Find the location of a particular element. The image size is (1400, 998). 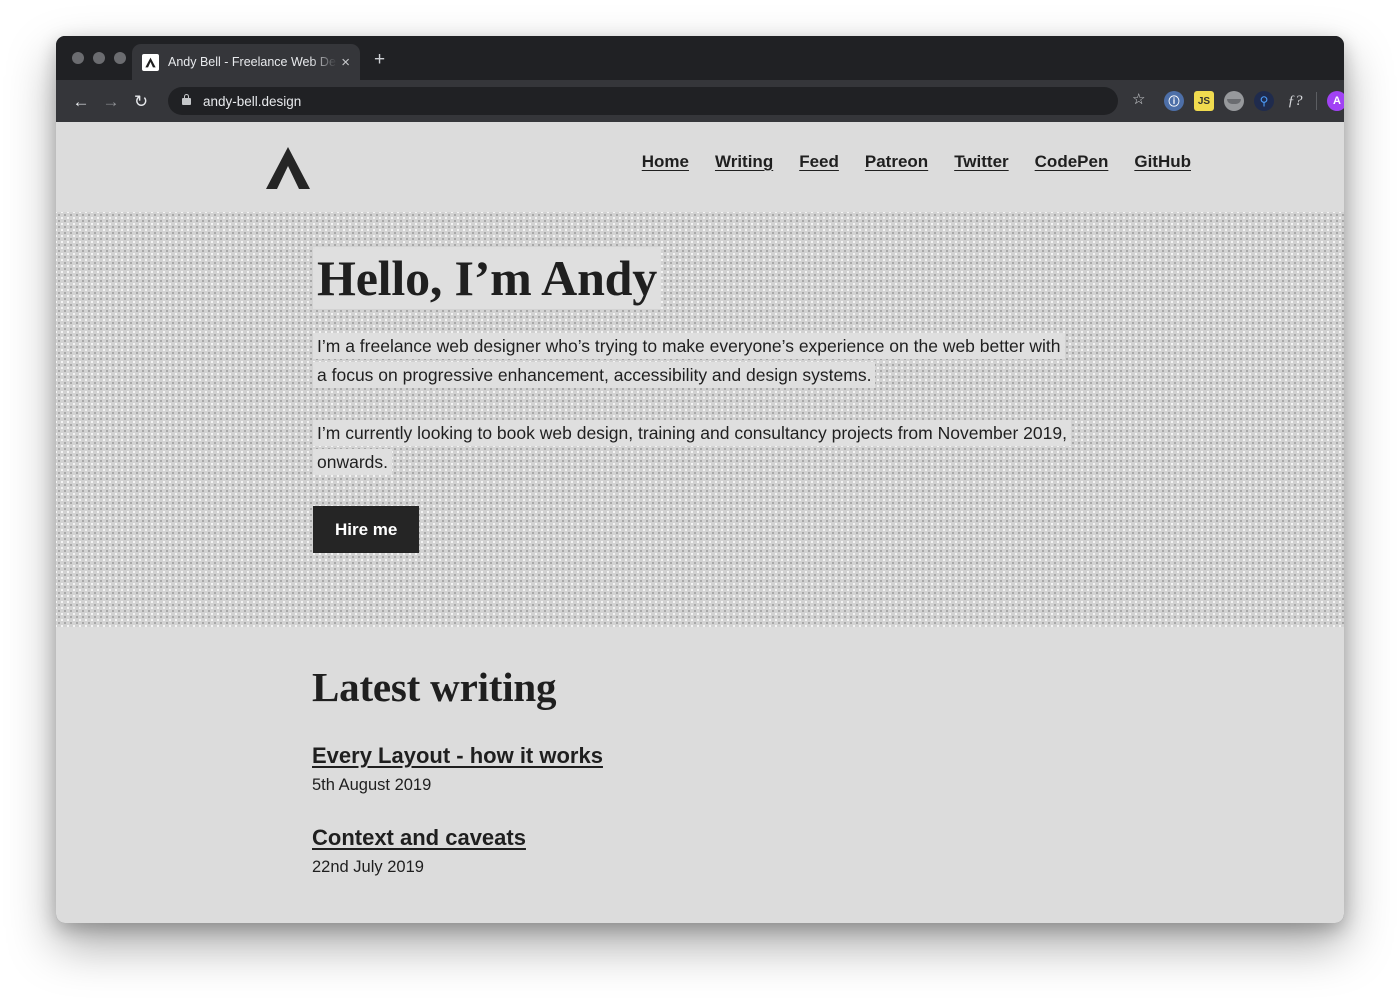

browser-toolbar: ← → ↻ andy-bell.design ☆ ⓘ JS ⚲ ƒ? A ⋮ is located at coordinates (700, 101).